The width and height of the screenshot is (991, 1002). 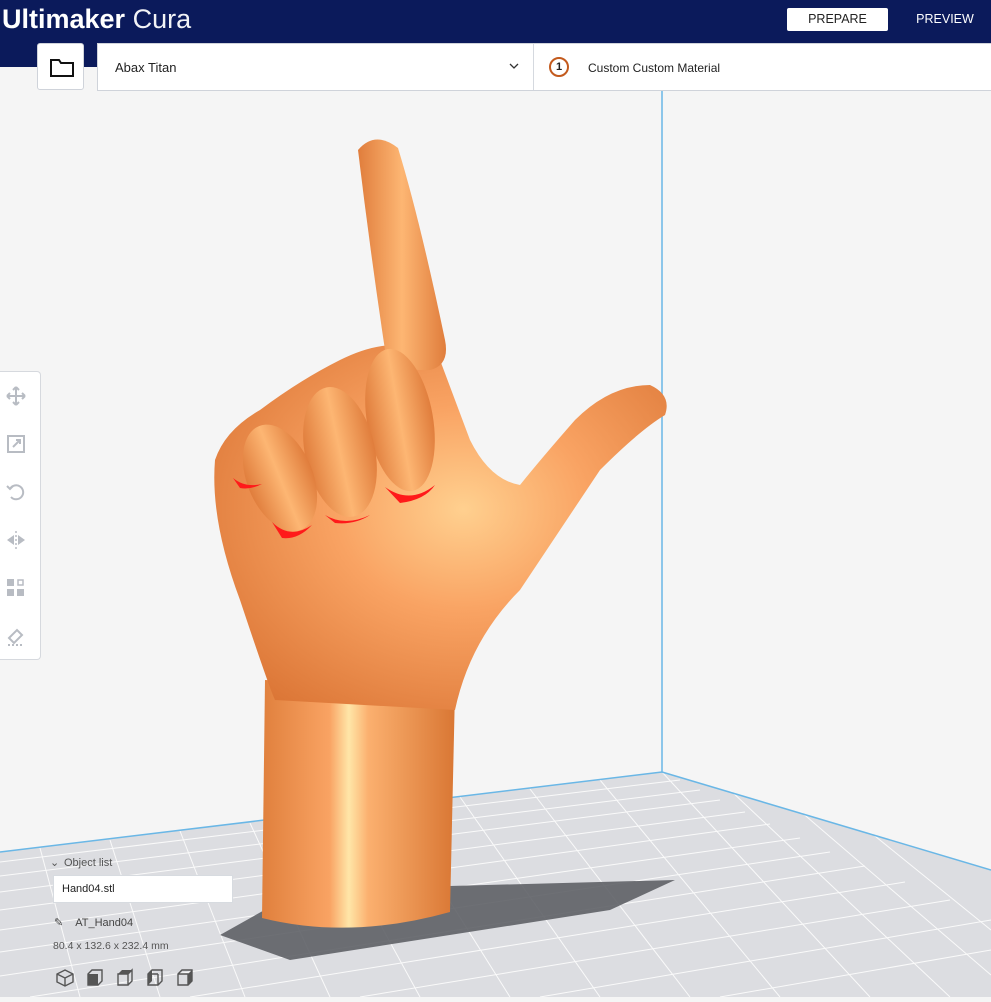 I want to click on rotate-icon, so click(x=16, y=492).